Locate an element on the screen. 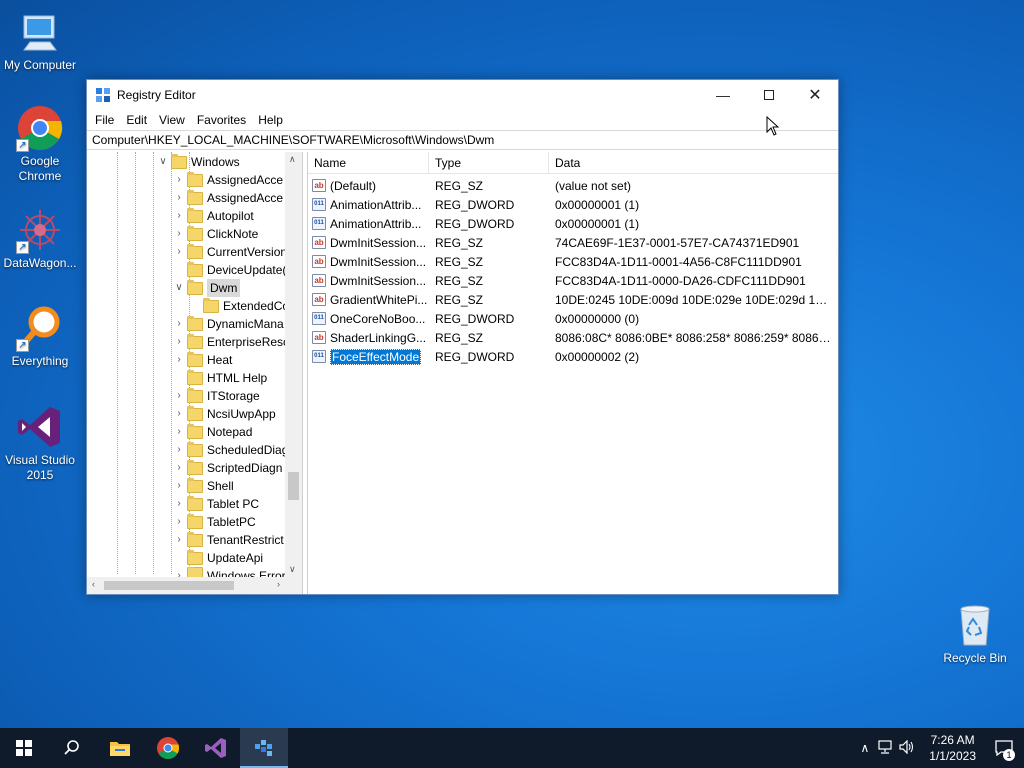 Image resolution: width=1024 pixels, height=768 pixels. column-header-data: Data is located at coordinates (693, 163).